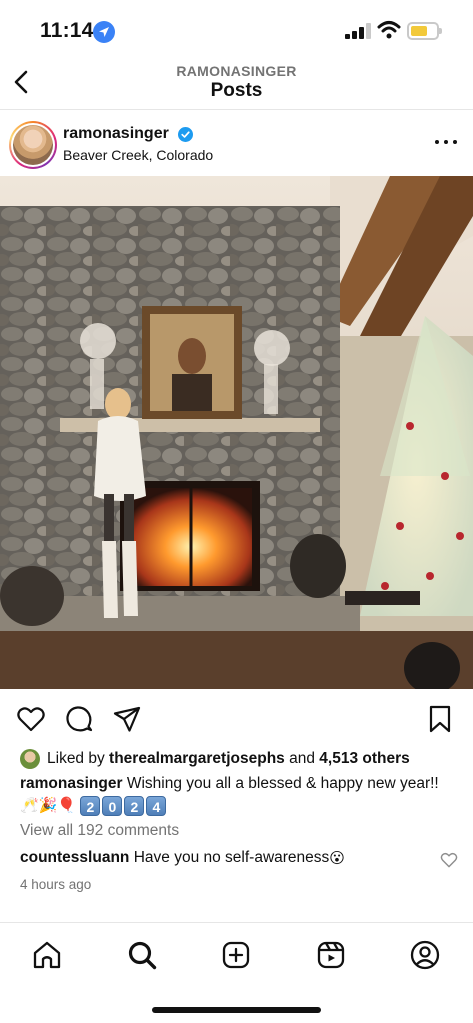 This screenshot has width=473, height=1023. Describe the element at coordinates (33, 145) in the screenshot. I see `avatar` at that location.